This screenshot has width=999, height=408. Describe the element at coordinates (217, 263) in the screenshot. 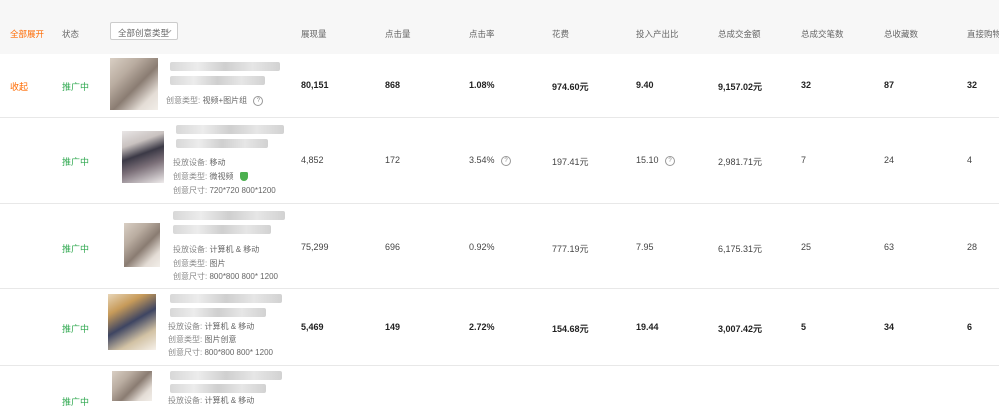

I see `meta-value: 图片` at that location.